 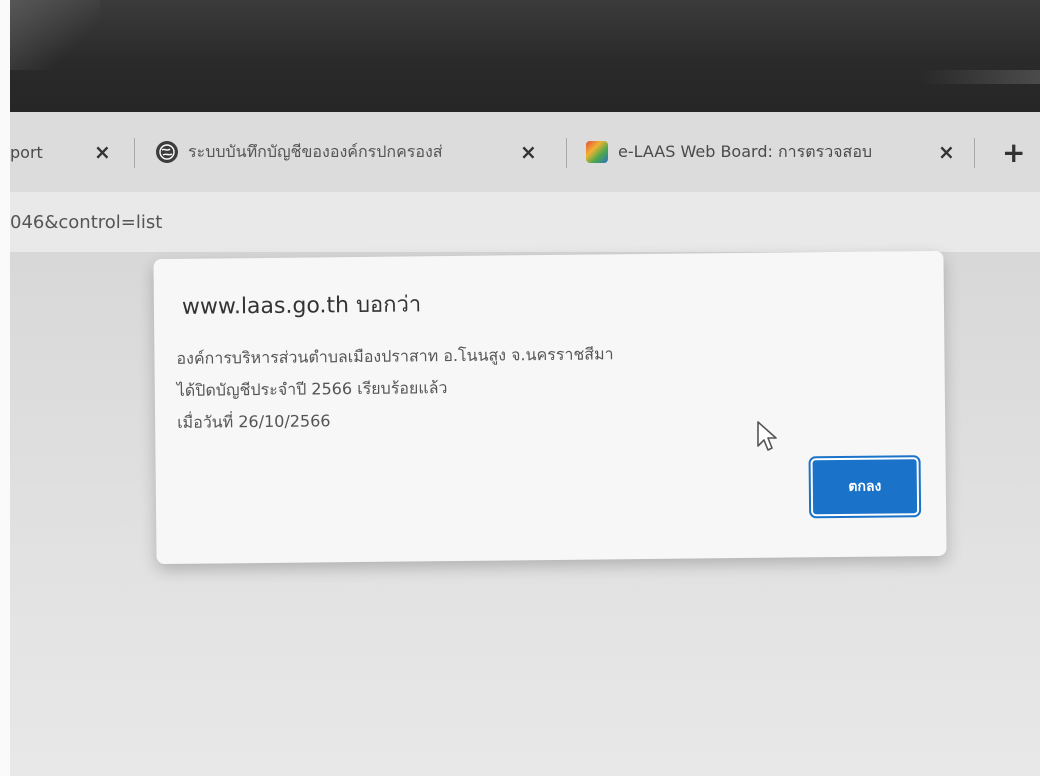 I want to click on monitor-bezel, so click(x=520, y=56).